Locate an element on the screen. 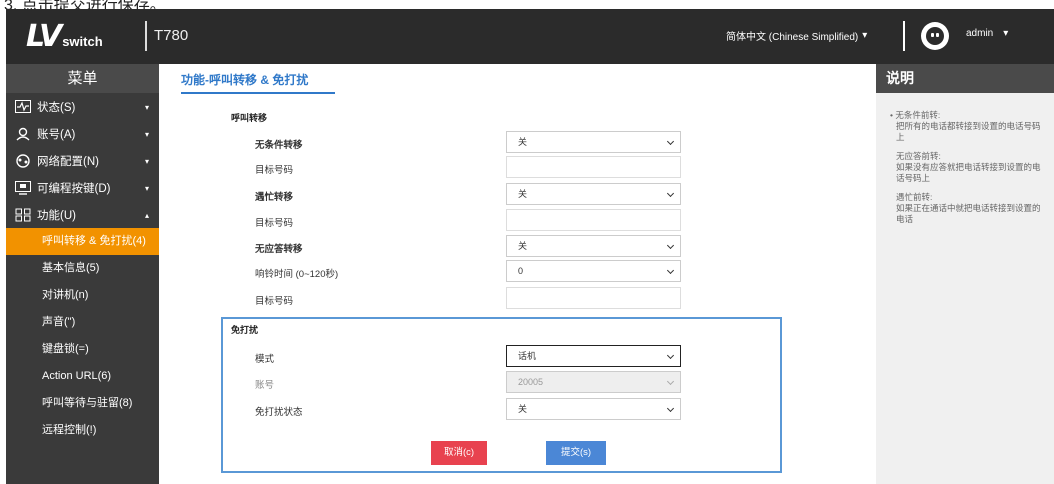 The image size is (1054, 484). device-model: T780 is located at coordinates (171, 35).